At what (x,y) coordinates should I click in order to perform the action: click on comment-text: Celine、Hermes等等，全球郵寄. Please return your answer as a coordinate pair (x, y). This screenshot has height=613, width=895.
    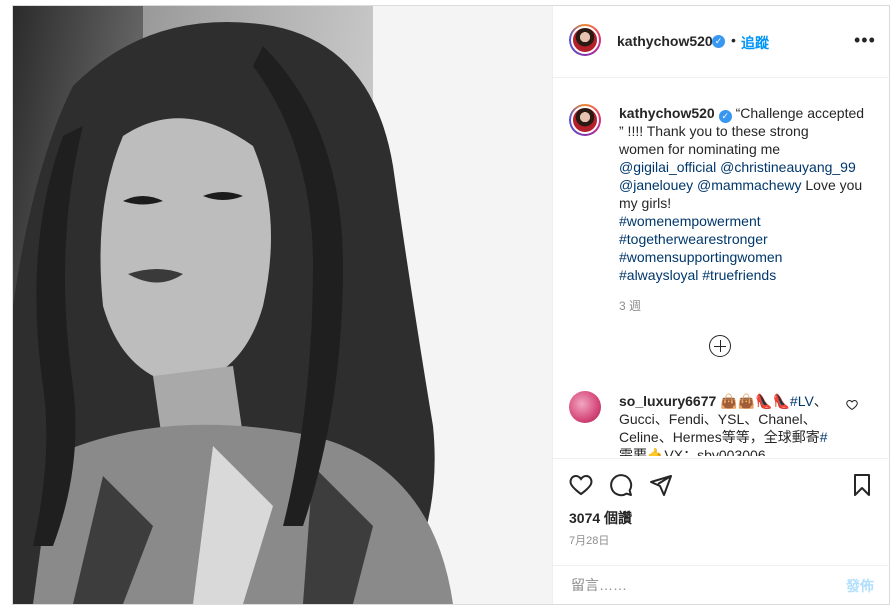
    Looking at the image, I should click on (719, 437).